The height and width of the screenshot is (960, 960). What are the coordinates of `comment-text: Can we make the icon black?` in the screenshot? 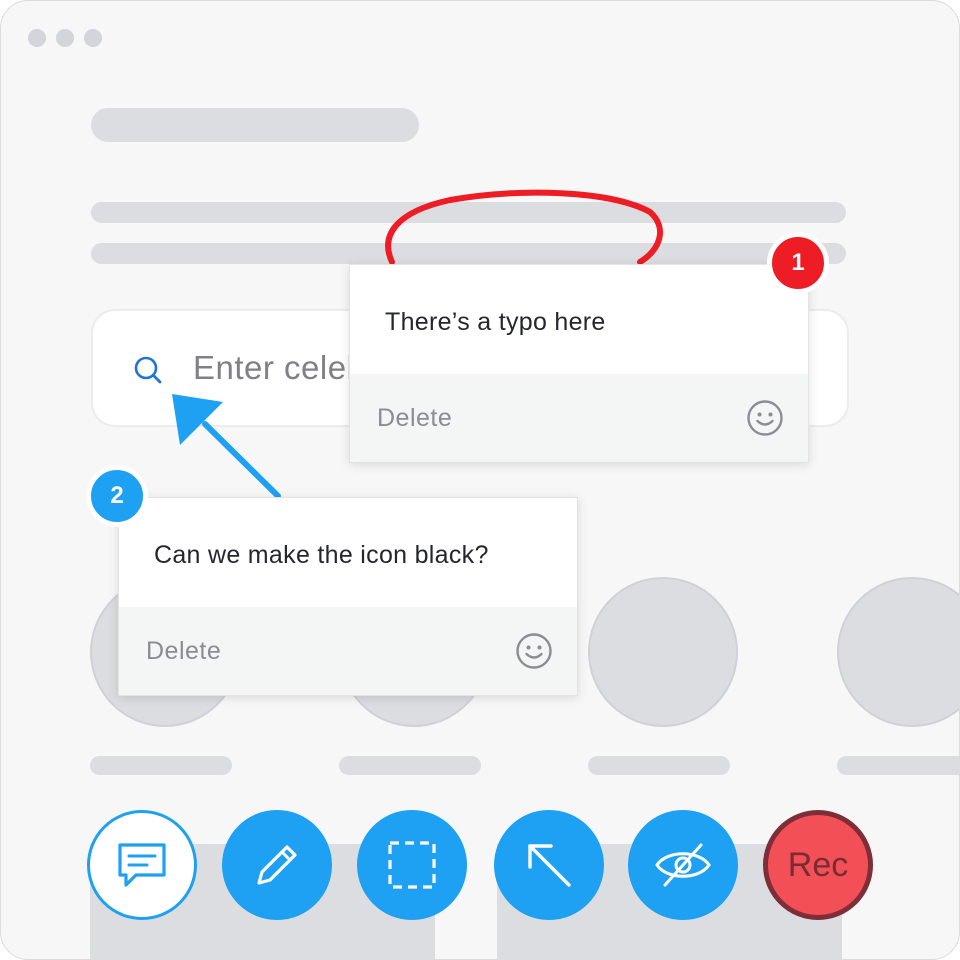 It's located at (321, 555).